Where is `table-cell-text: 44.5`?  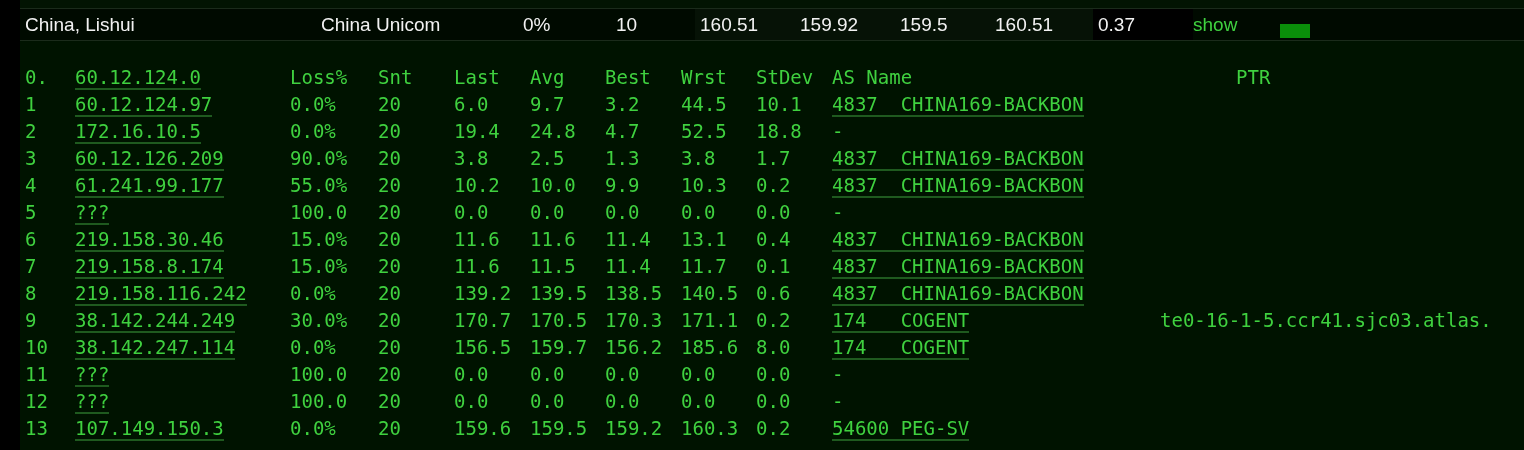
table-cell-text: 44.5 is located at coordinates (704, 103).